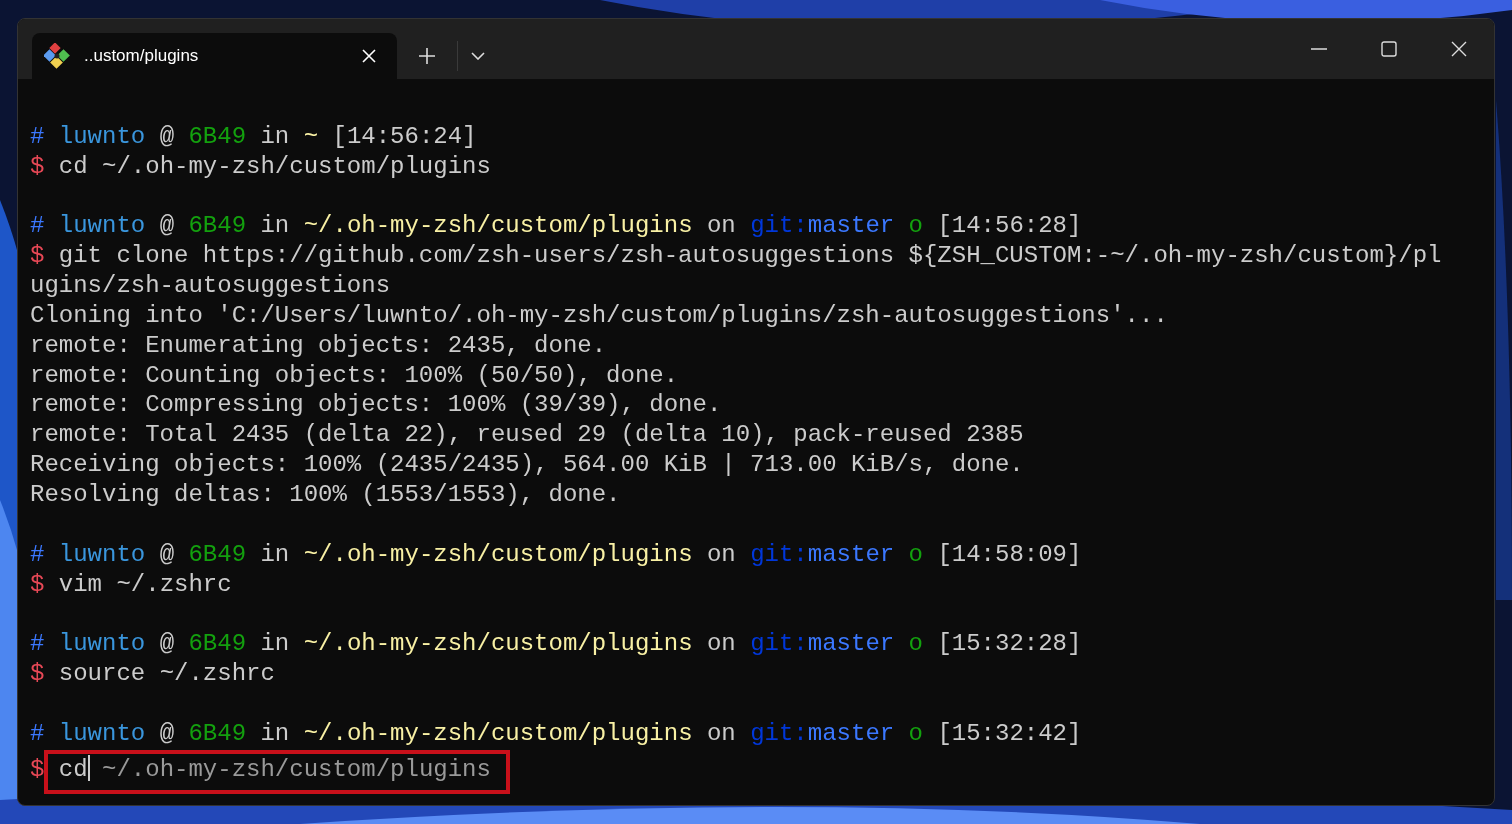  I want to click on terminal-line: # luwnto @ 6B49 in ~/.oh-my-zsh/custom/plugins on git:master o [15:32:42], so click(556, 733).